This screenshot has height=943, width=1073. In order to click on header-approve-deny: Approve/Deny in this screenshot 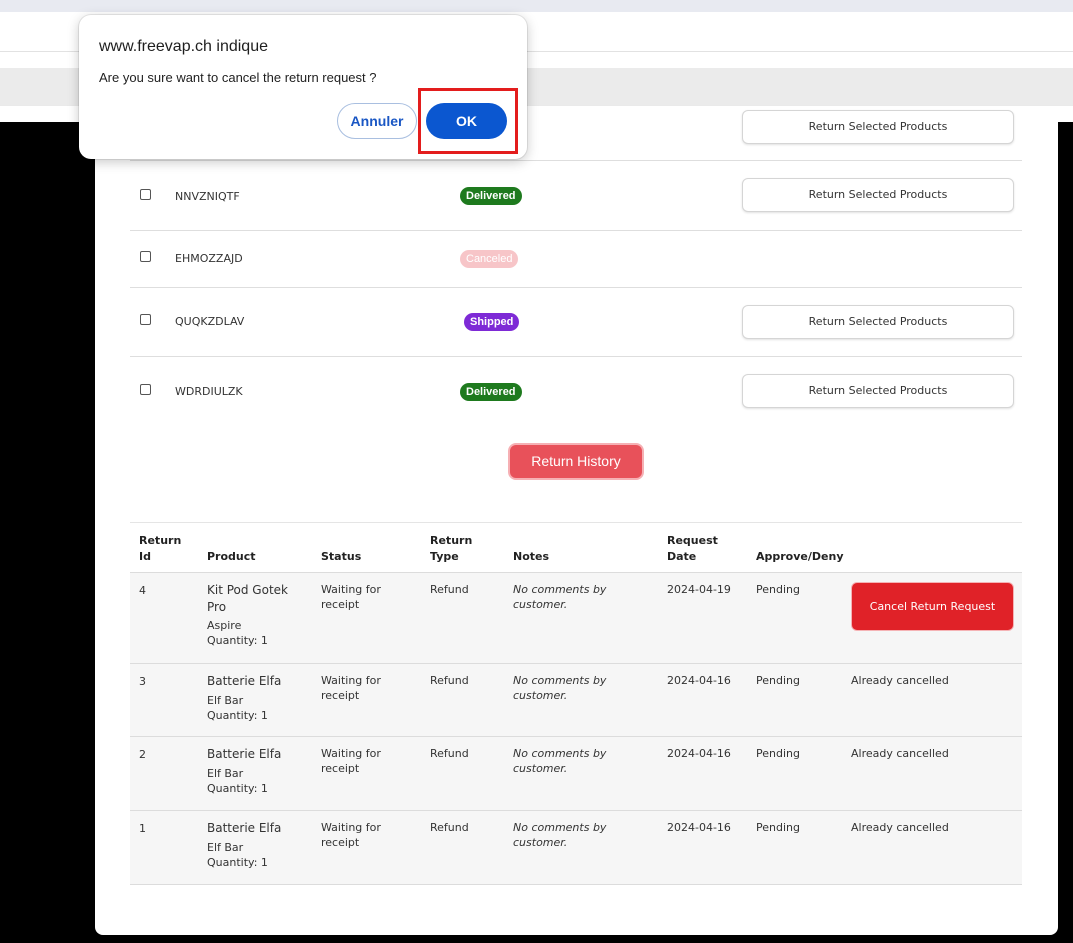, I will do `click(800, 556)`.